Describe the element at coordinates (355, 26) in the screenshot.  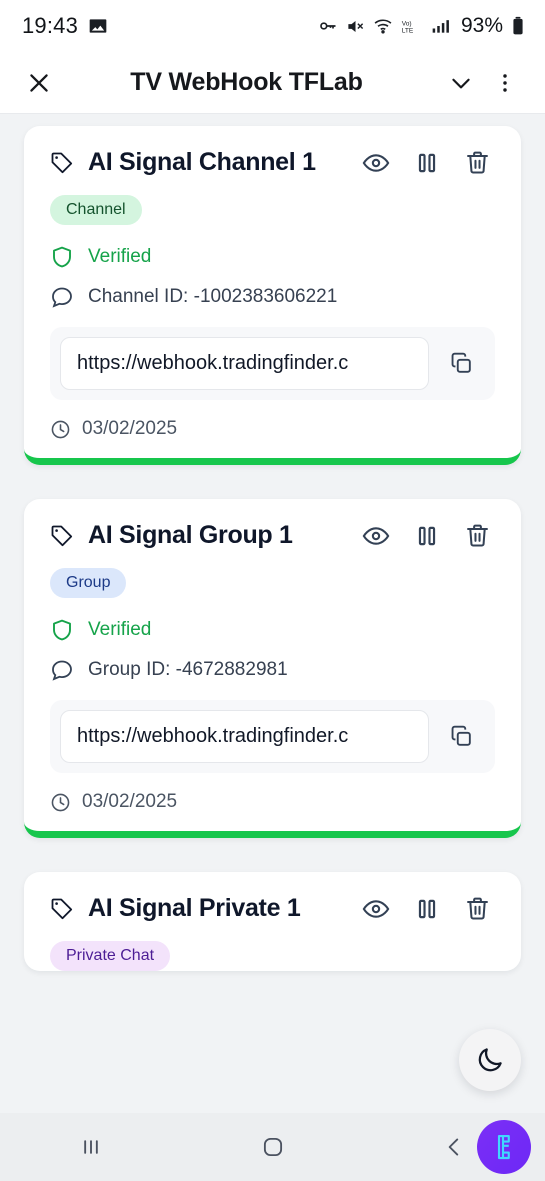
I see `mute-icon` at that location.